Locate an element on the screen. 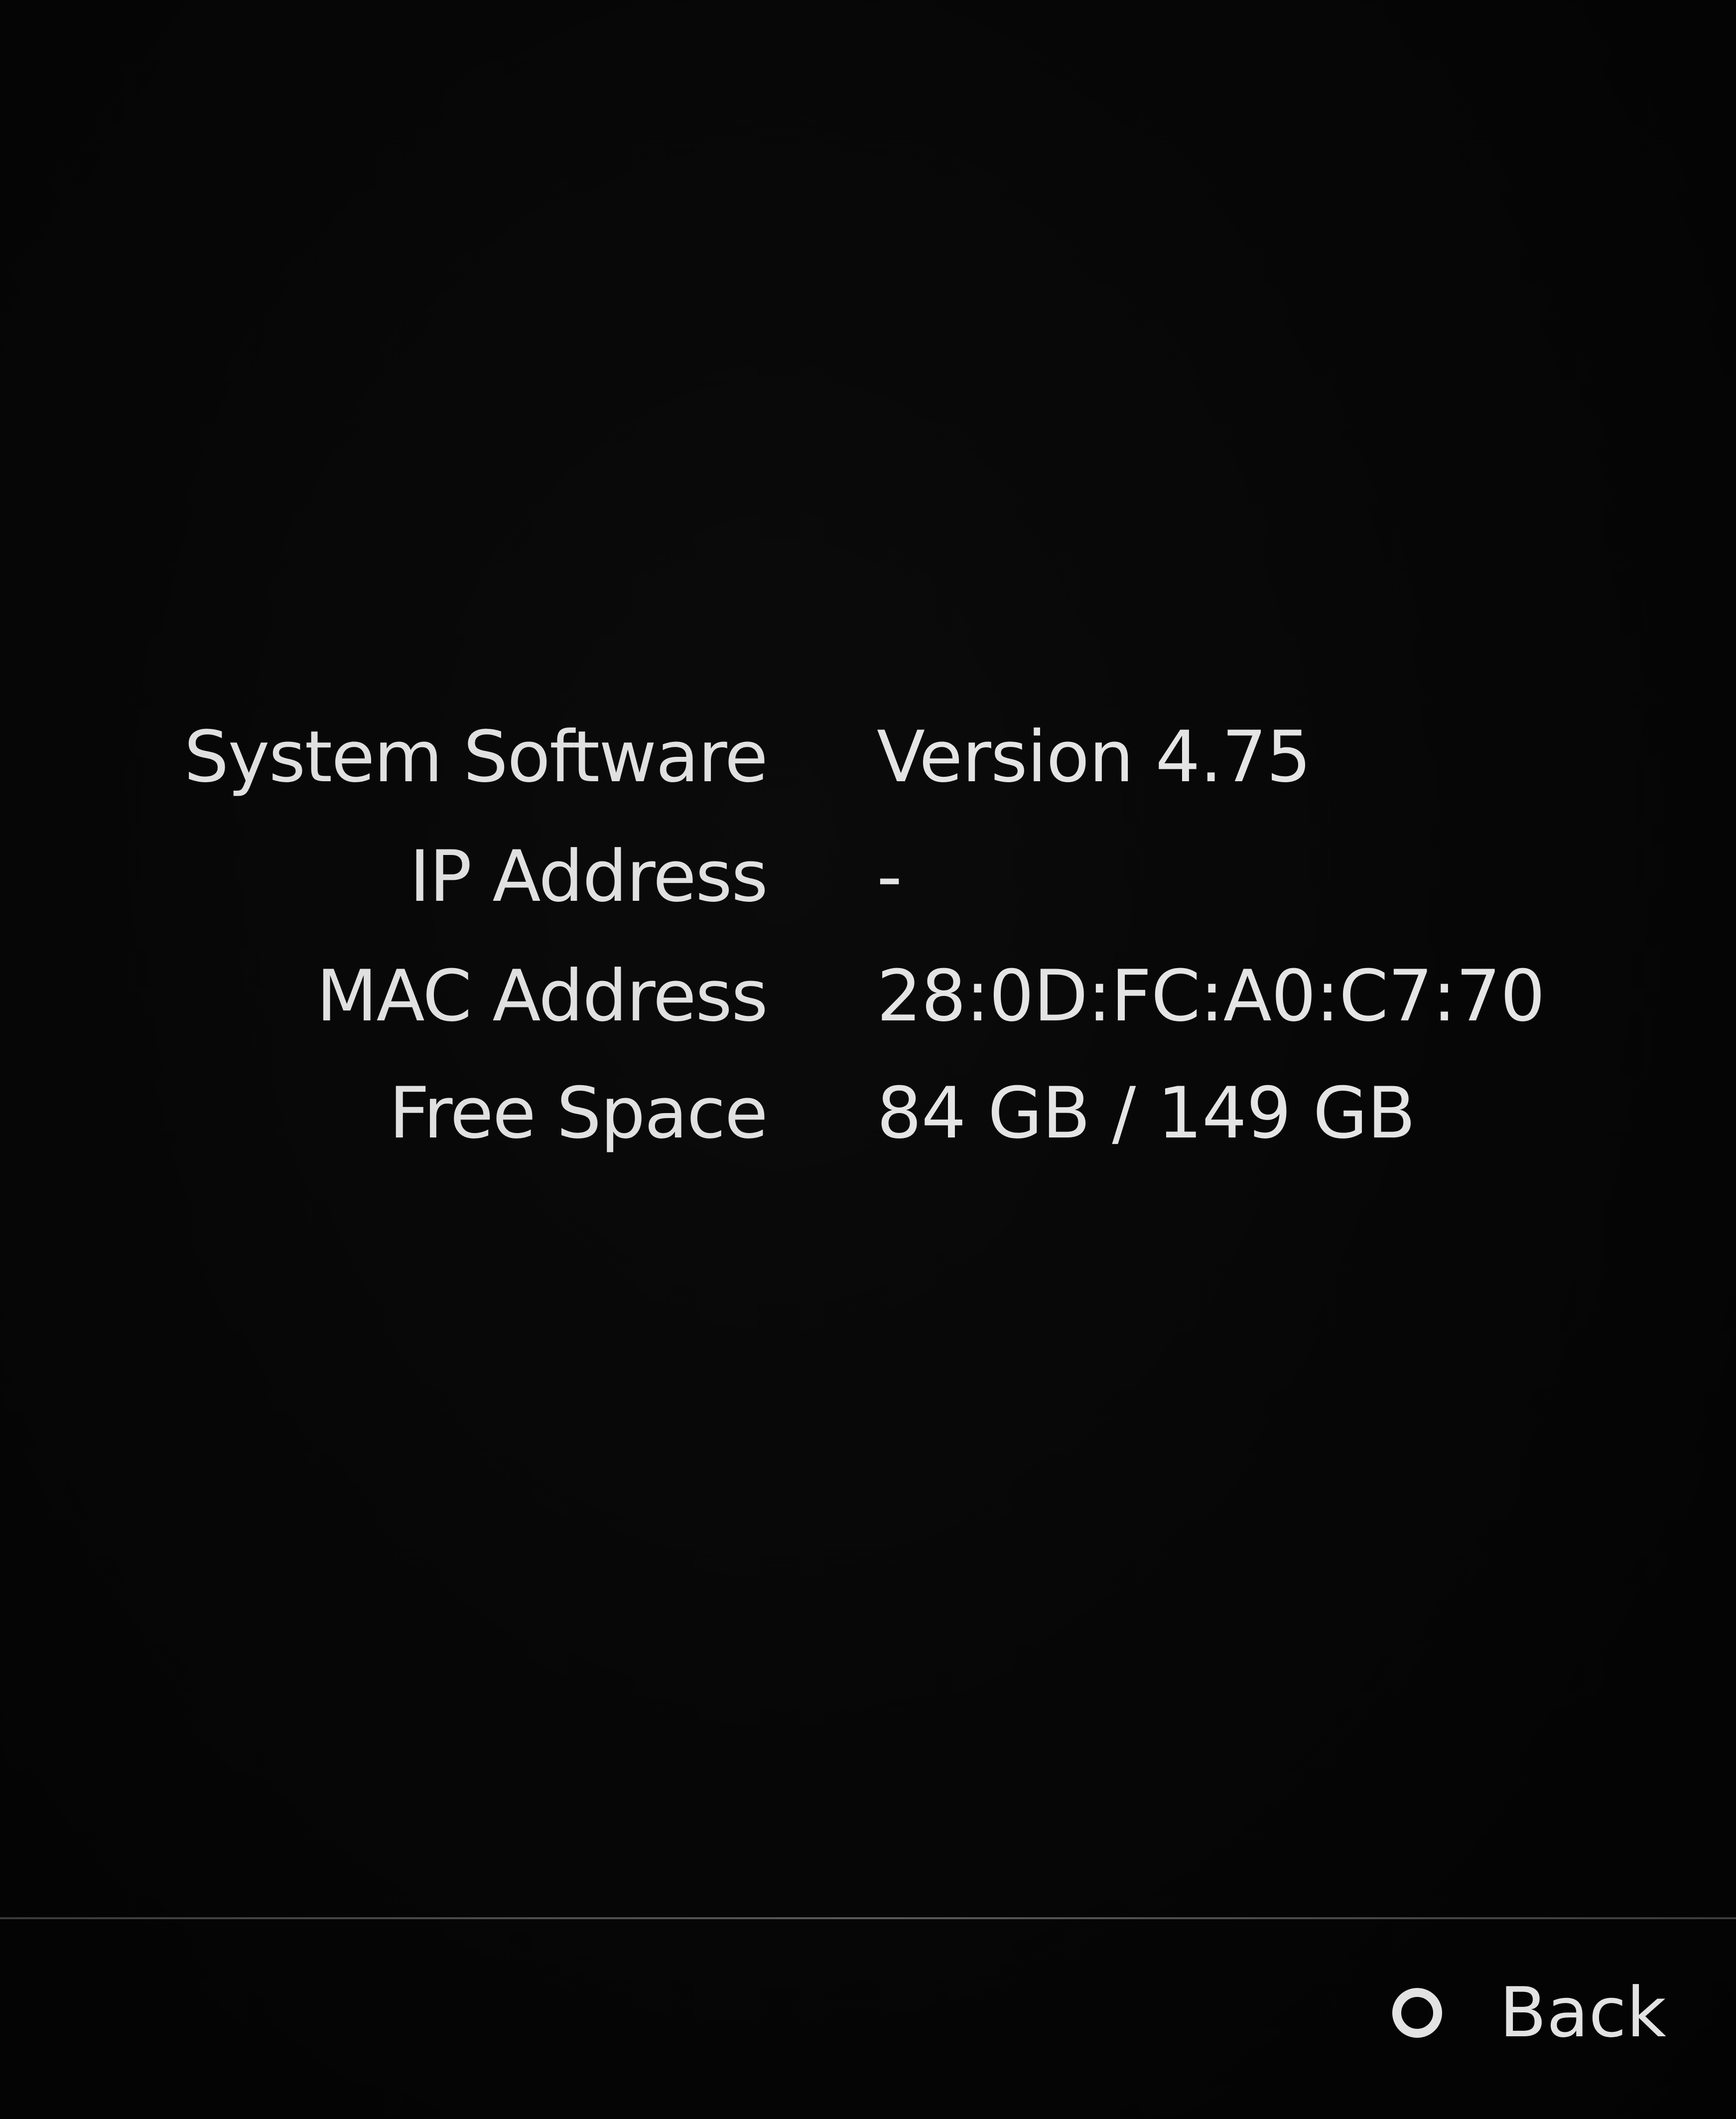  back-label: Back is located at coordinates (1583, 2013).